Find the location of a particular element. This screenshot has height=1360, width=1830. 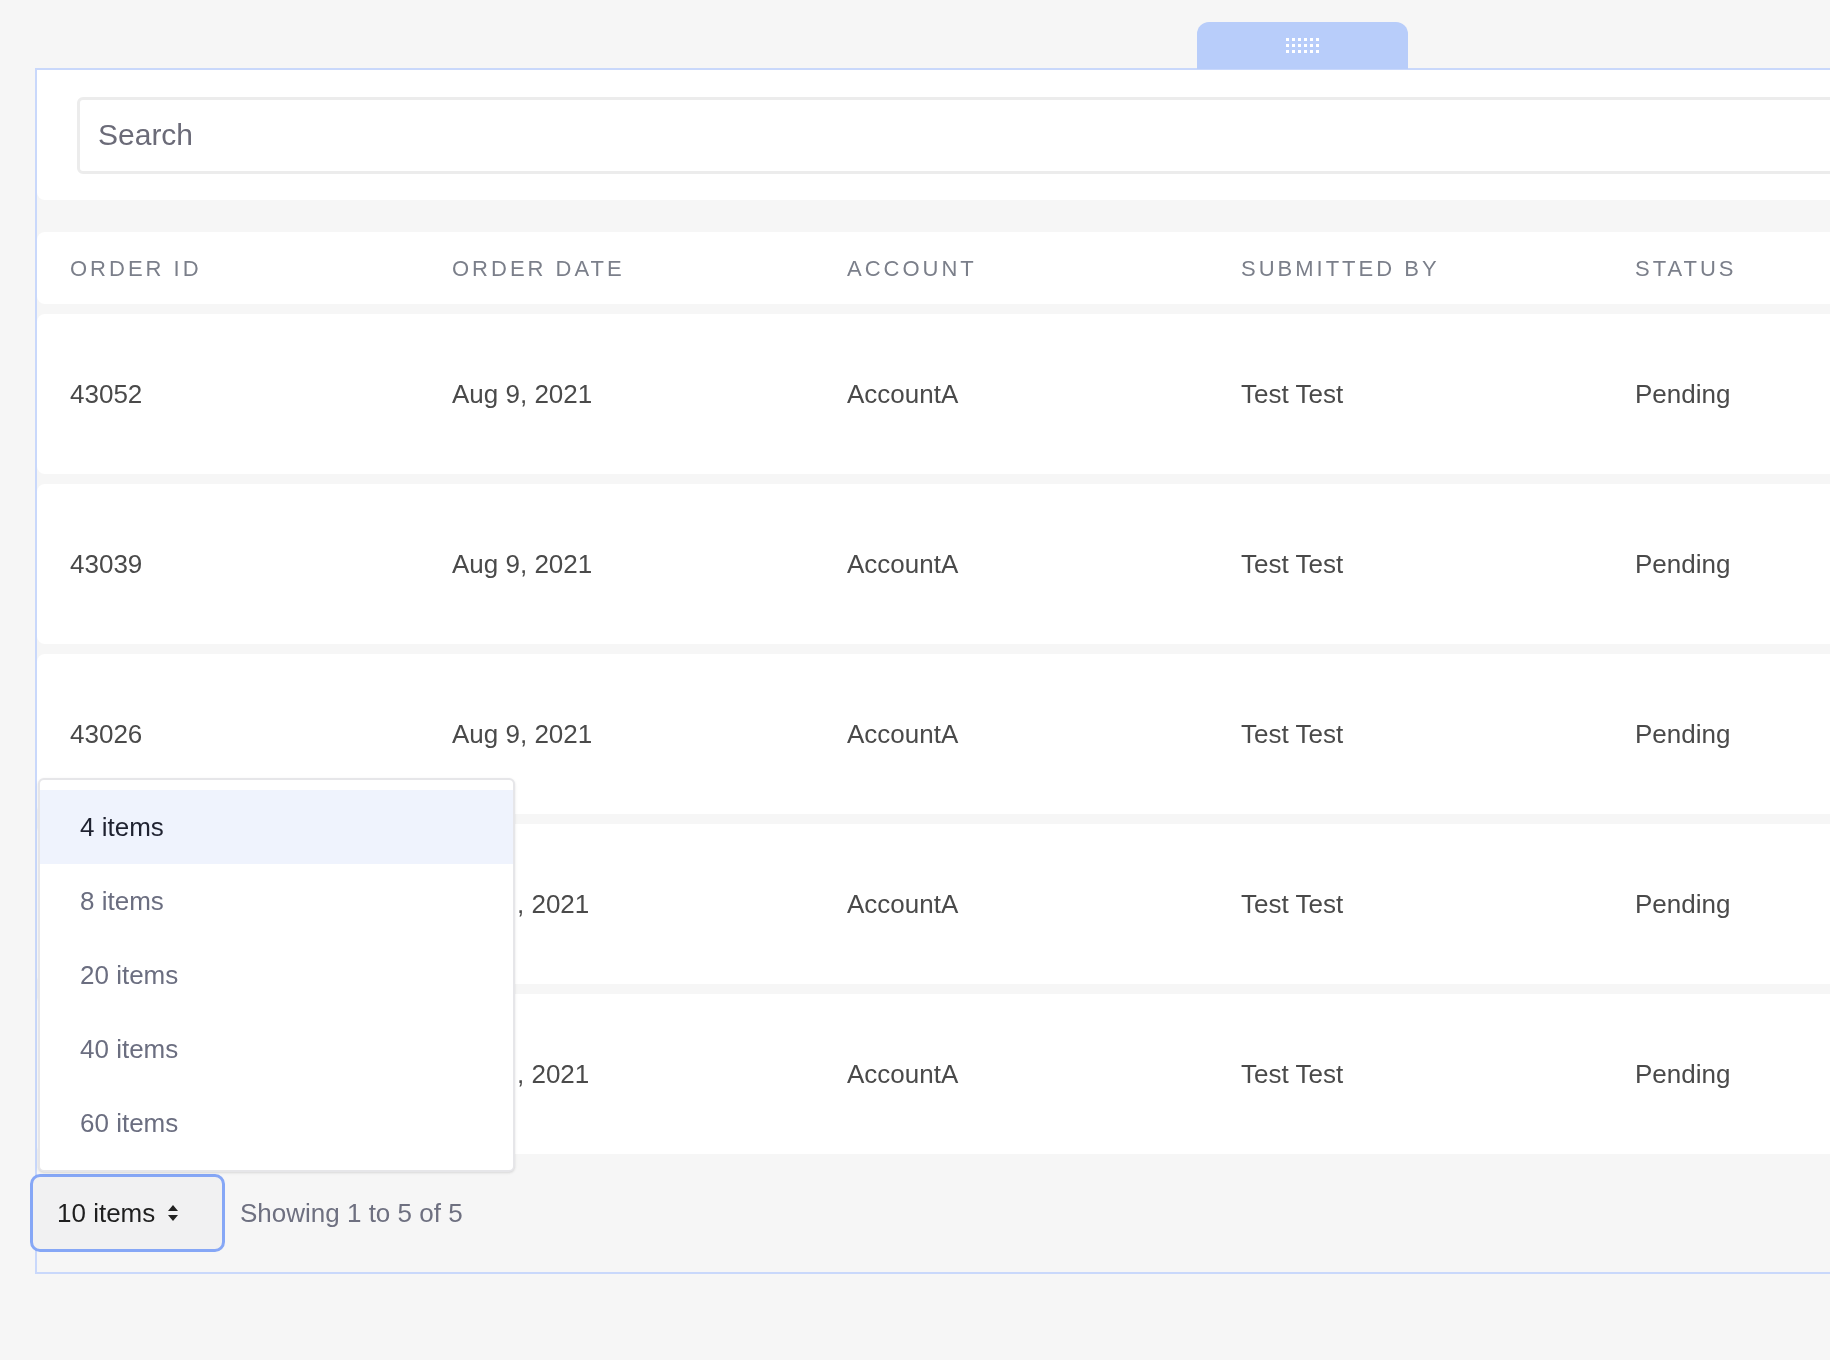

table-cell: 43052 is located at coordinates (106, 393).